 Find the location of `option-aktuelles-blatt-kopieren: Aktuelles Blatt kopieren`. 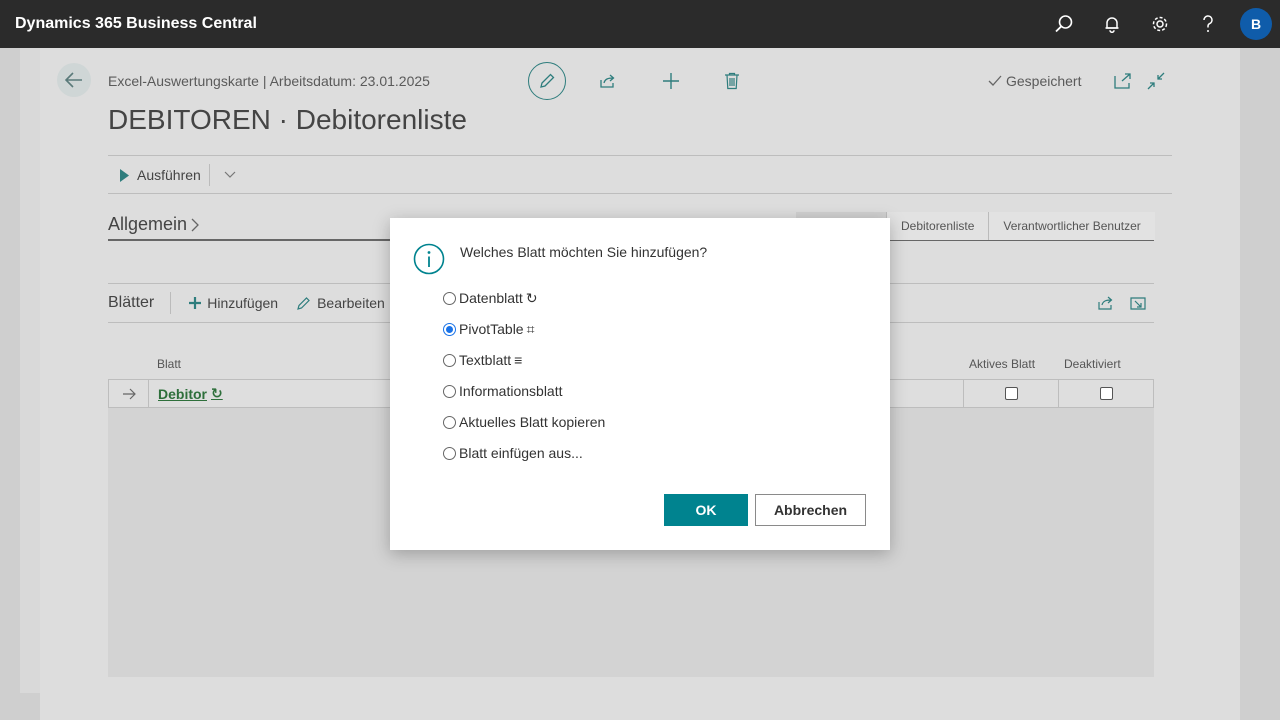

option-aktuelles-blatt-kopieren: Aktuelles Blatt kopieren is located at coordinates (524, 422).